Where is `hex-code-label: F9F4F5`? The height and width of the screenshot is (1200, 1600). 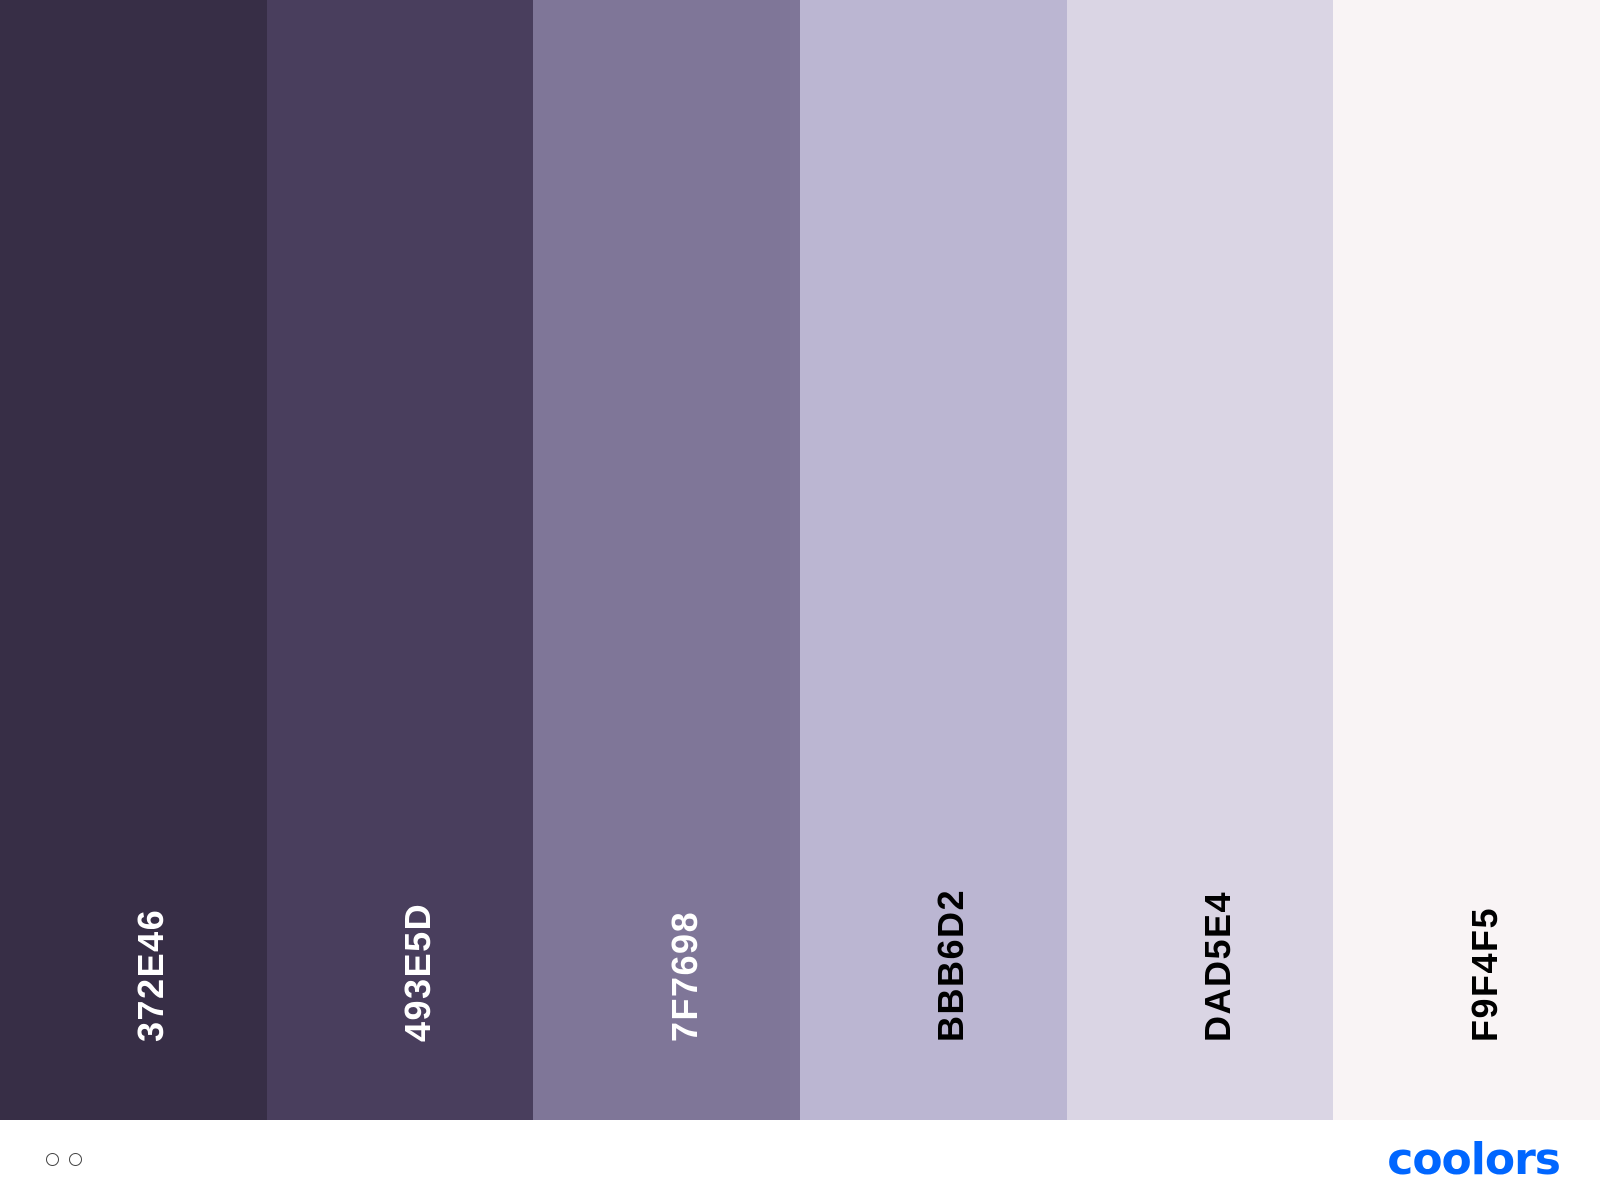
hex-code-label: F9F4F5 is located at coordinates (1484, 974).